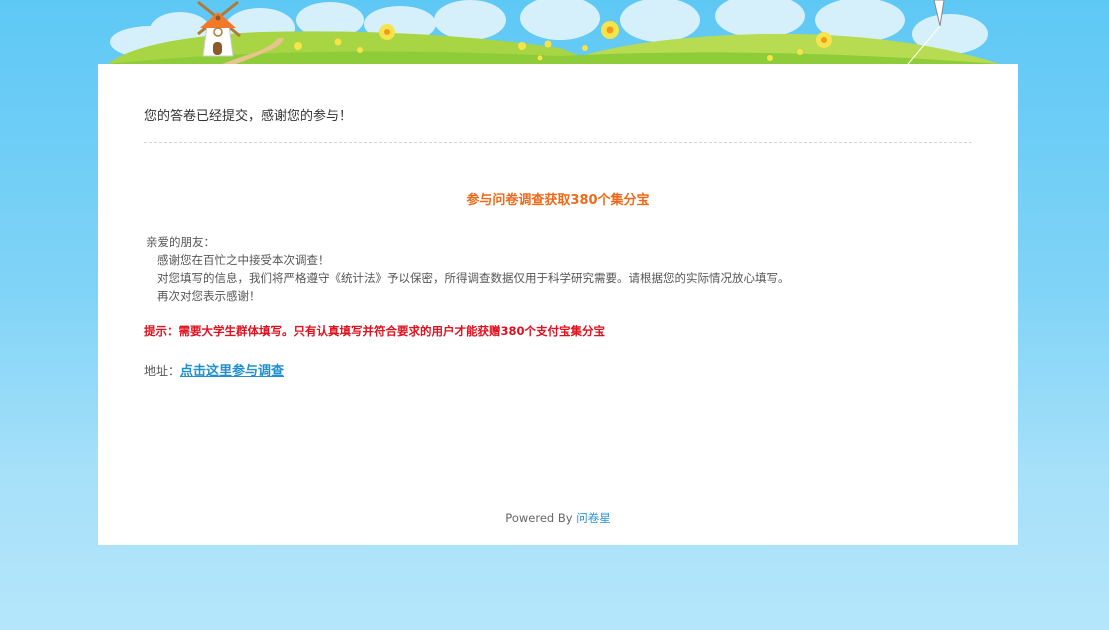 The height and width of the screenshot is (630, 1109). Describe the element at coordinates (554, 32) in the screenshot. I see `meadow-banner` at that location.